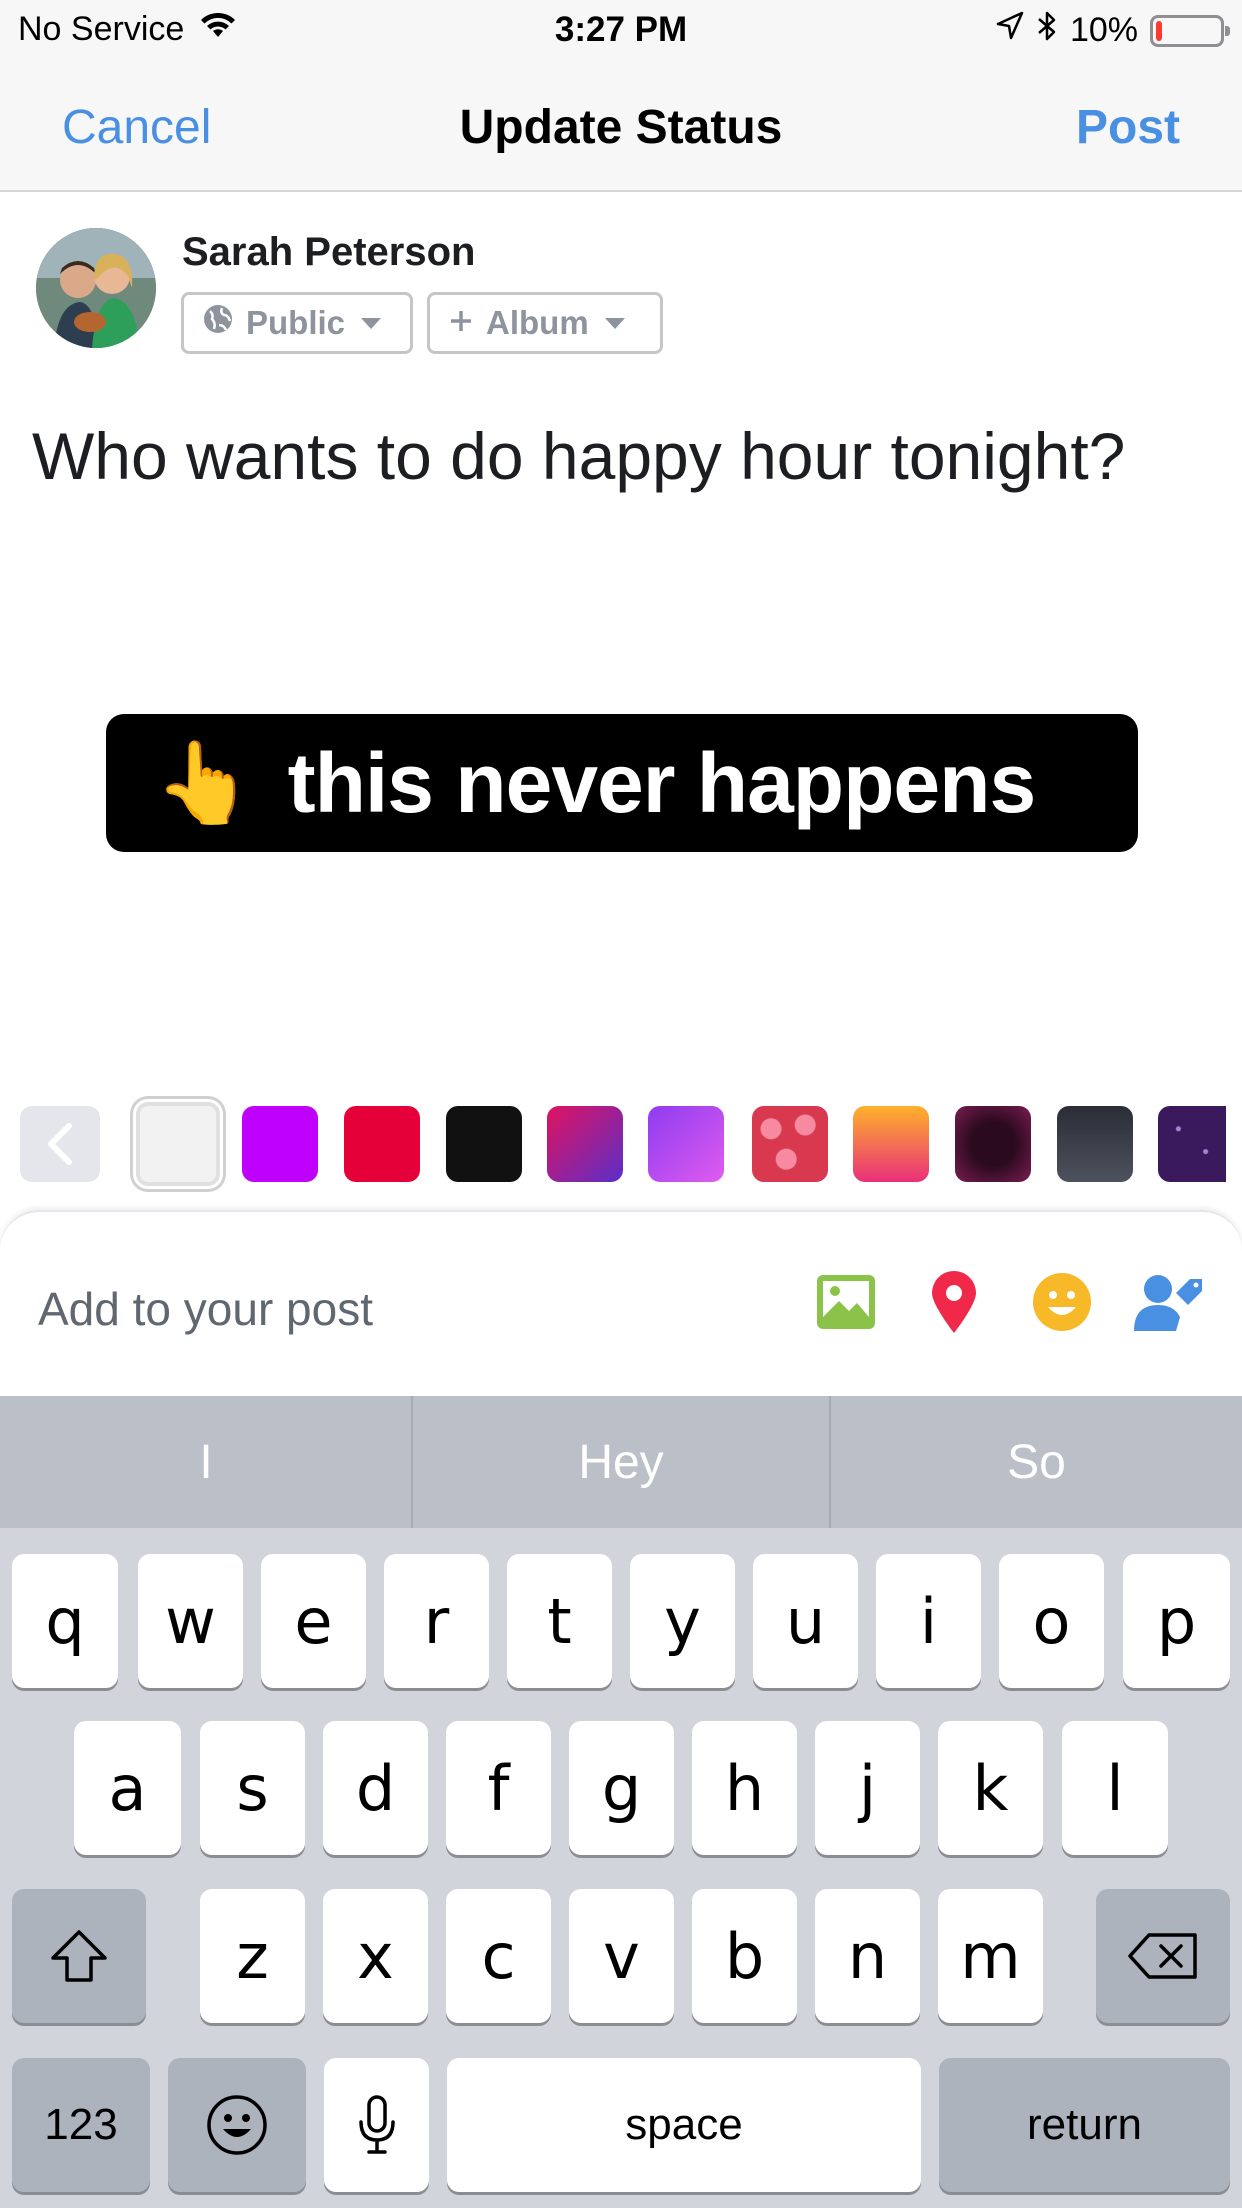 This screenshot has height=2208, width=1242. What do you see at coordinates (1010, 30) in the screenshot?
I see `location-arrow-icon` at bounding box center [1010, 30].